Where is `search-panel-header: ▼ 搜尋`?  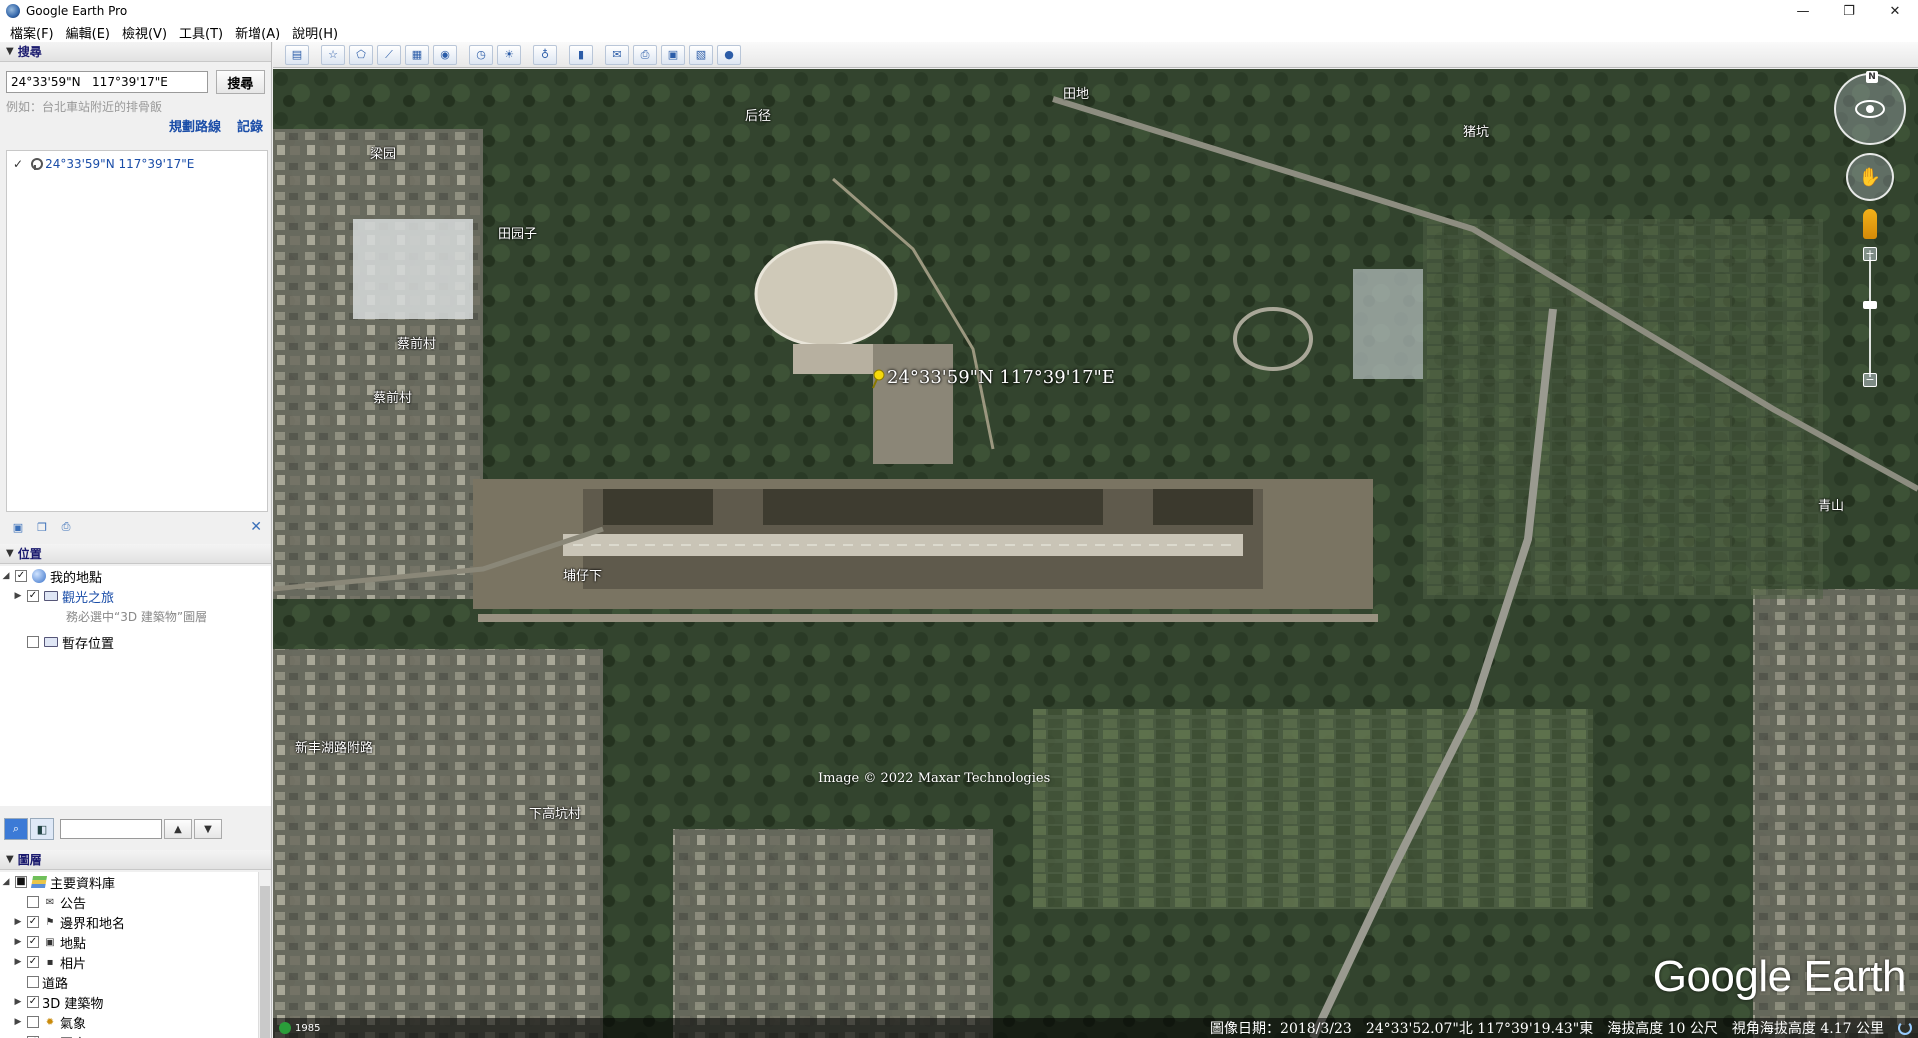
search-panel-header: ▼ 搜尋 is located at coordinates (135, 52).